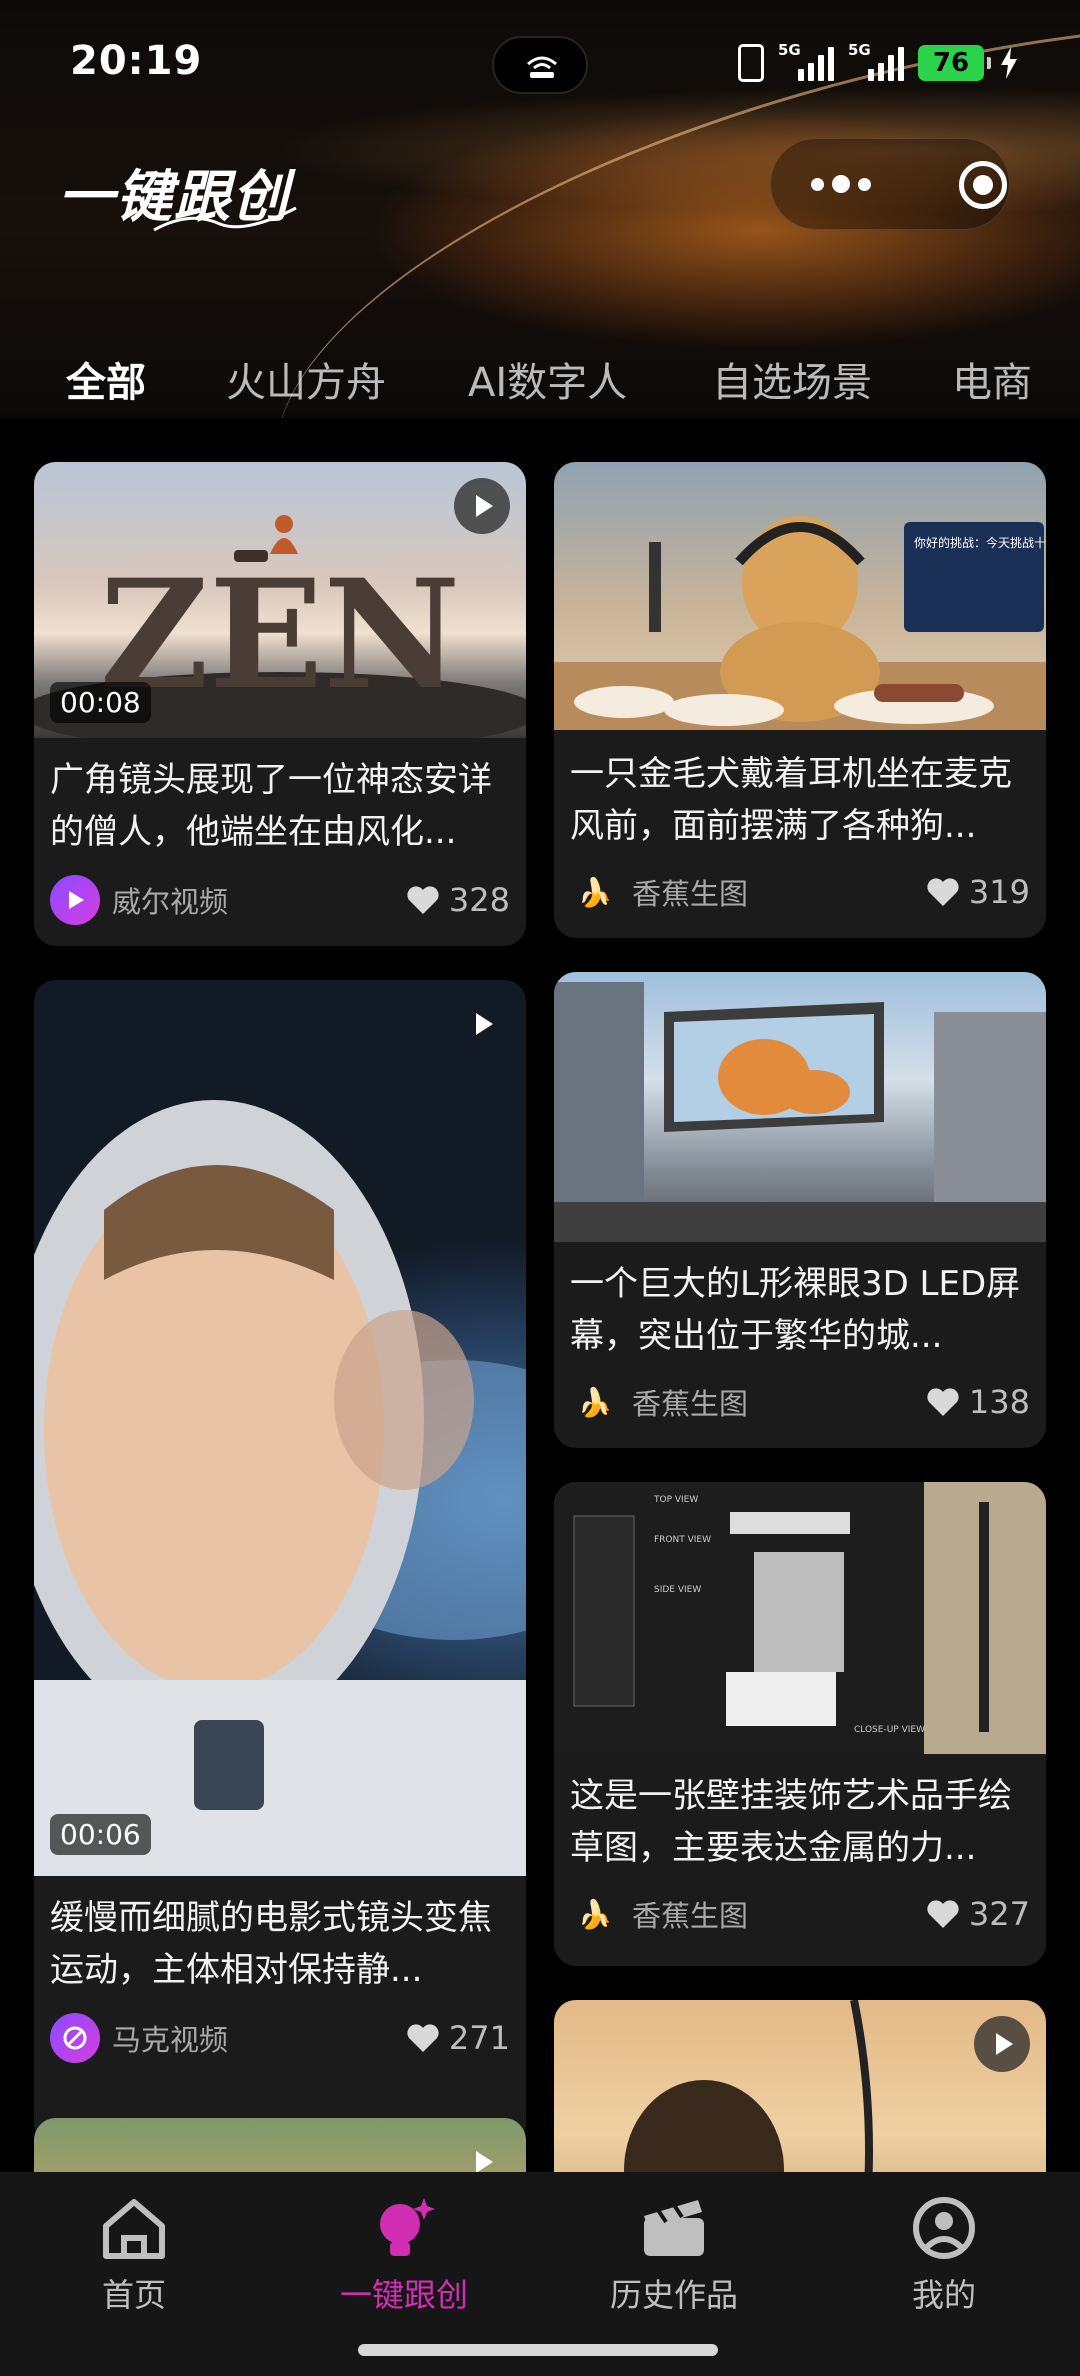 This screenshot has width=1080, height=2376. What do you see at coordinates (100, 1834) in the screenshot?
I see `video-duration: 00:06` at bounding box center [100, 1834].